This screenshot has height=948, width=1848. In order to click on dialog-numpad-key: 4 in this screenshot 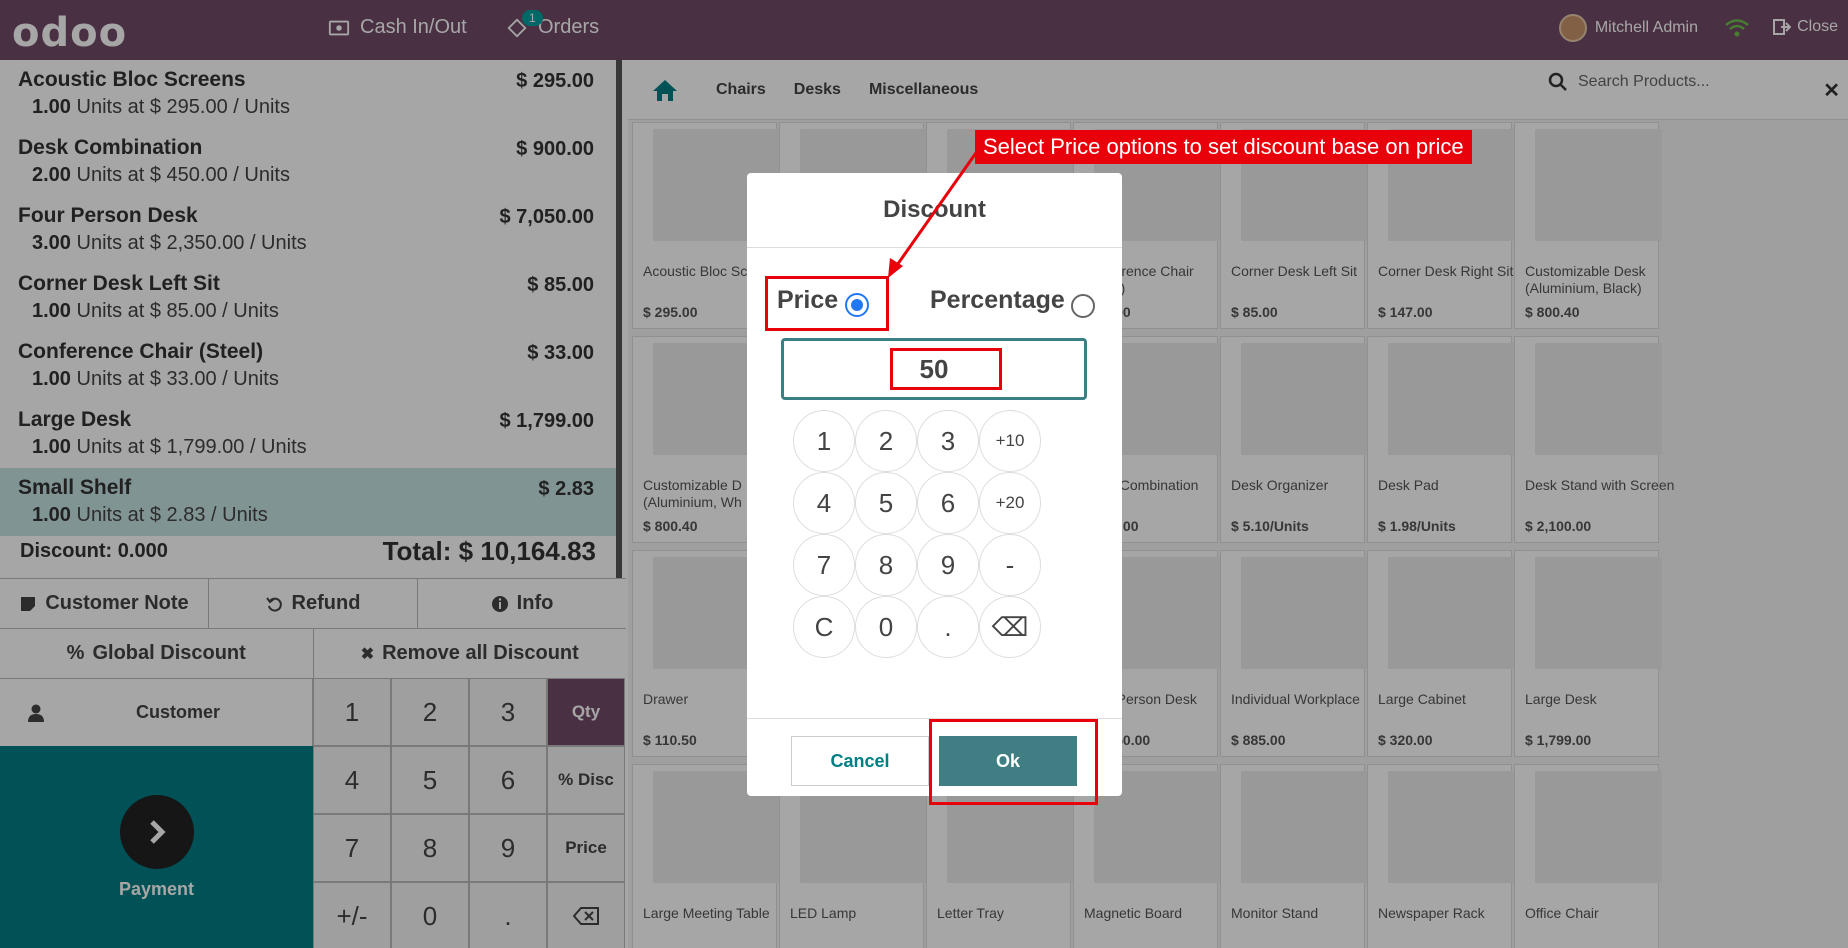, I will do `click(824, 503)`.